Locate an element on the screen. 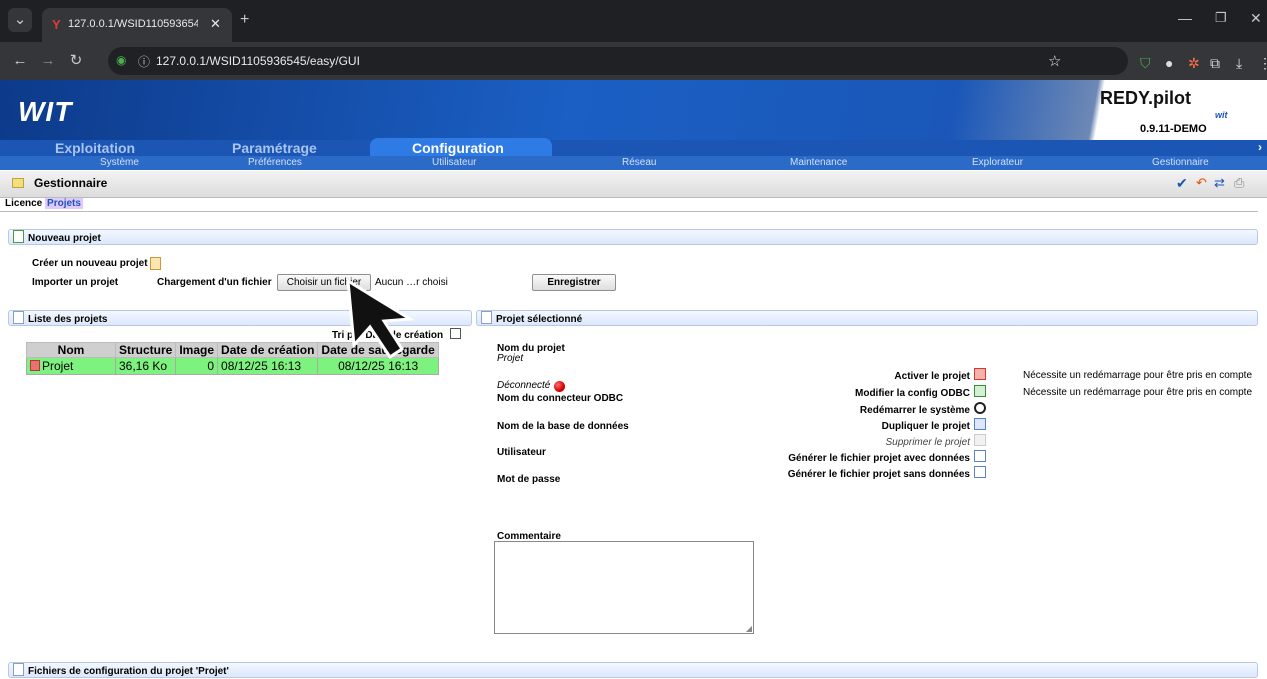  menu-configuration: Configuration is located at coordinates (458, 148).